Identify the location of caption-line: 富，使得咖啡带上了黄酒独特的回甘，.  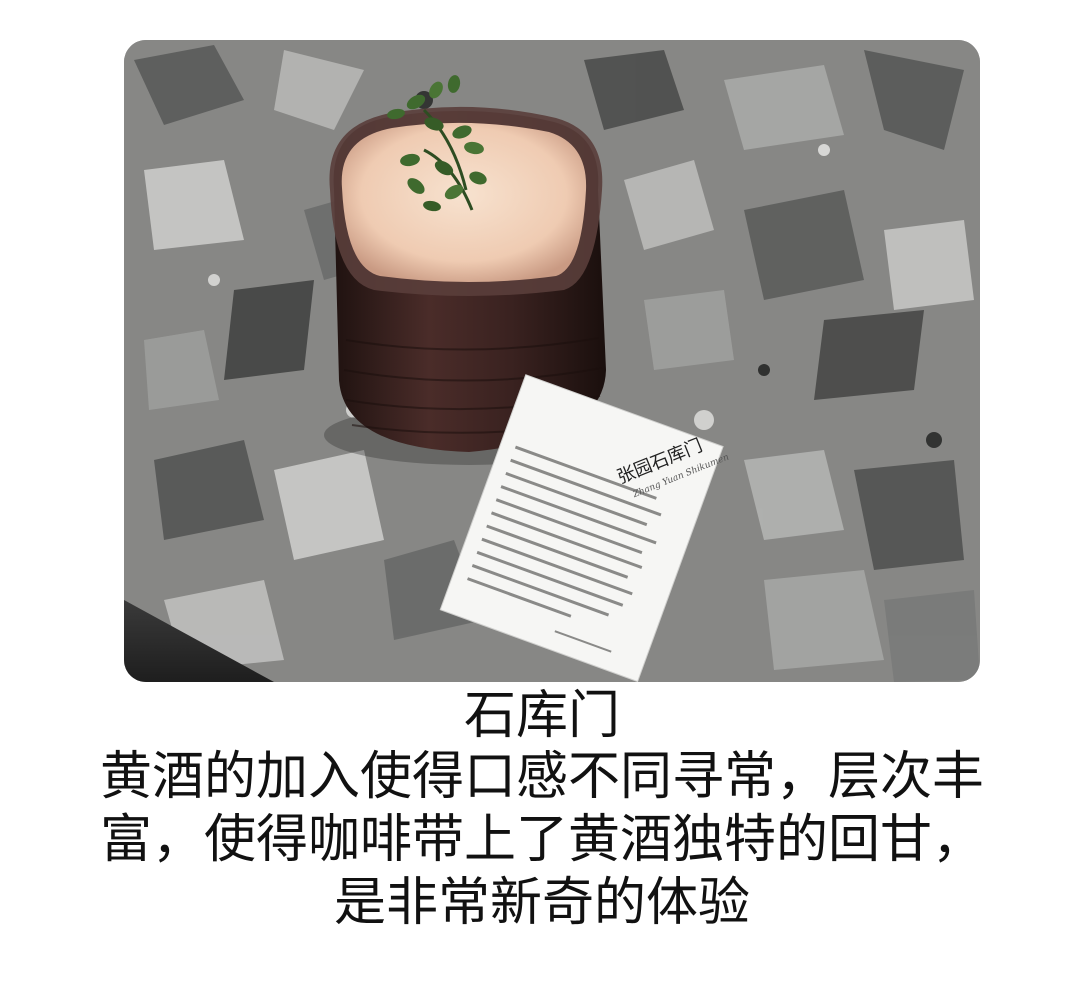
(541, 840).